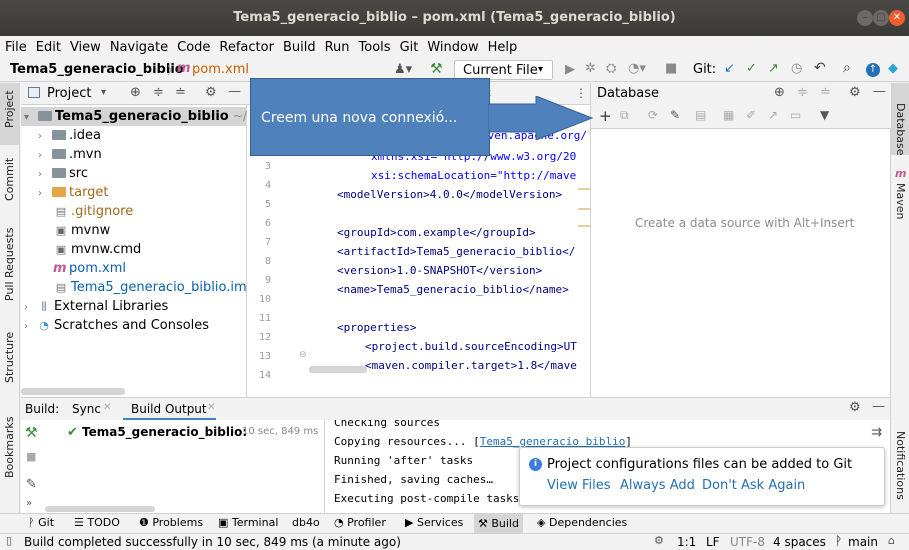 The width and height of the screenshot is (909, 550). What do you see at coordinates (134, 135) in the screenshot?
I see `tree-item-idea: › .idea` at bounding box center [134, 135].